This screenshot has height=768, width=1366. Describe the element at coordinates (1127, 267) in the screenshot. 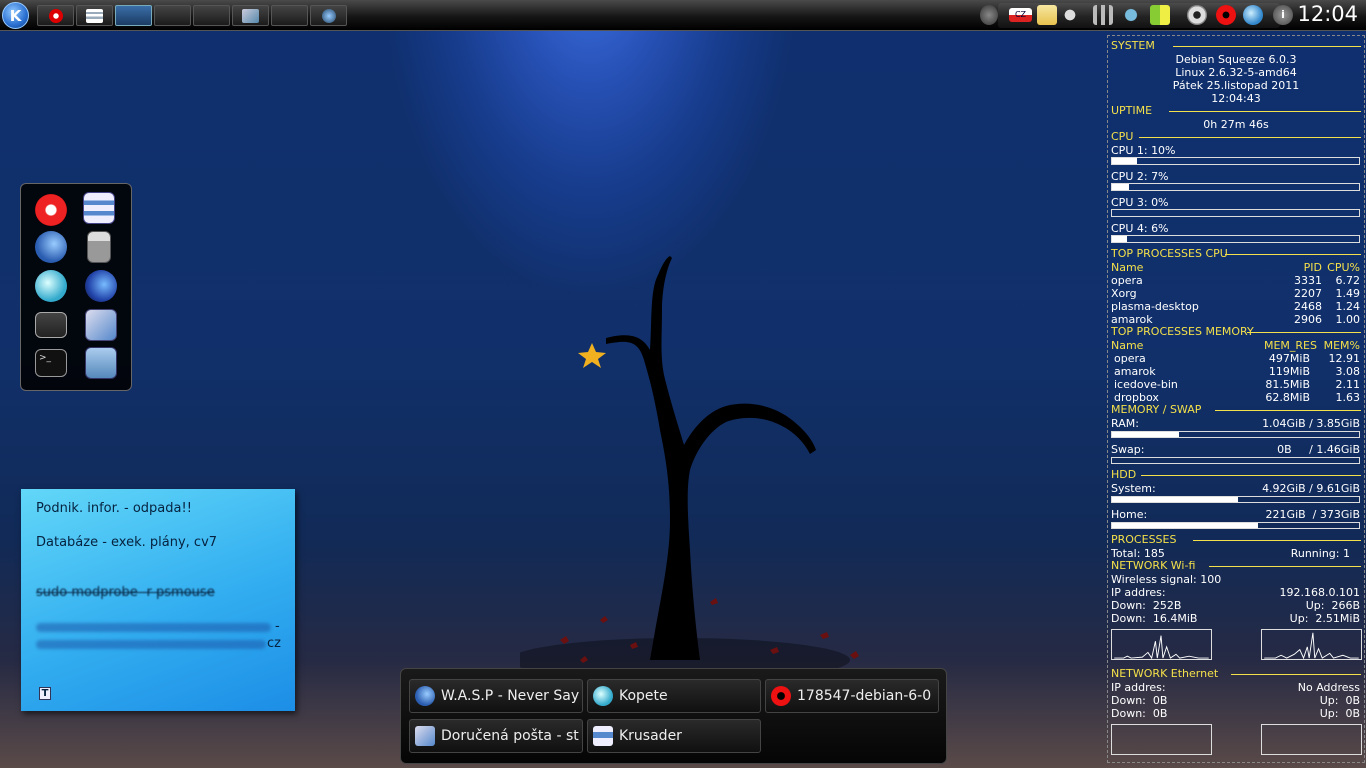

I see `col-name: Name` at that location.